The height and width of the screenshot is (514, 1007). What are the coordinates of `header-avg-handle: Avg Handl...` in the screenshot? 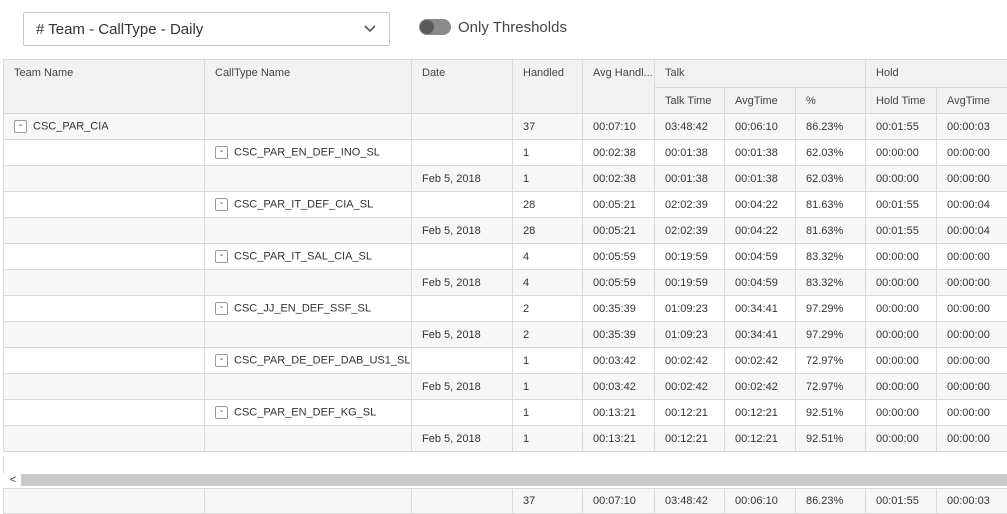 It's located at (618, 86).